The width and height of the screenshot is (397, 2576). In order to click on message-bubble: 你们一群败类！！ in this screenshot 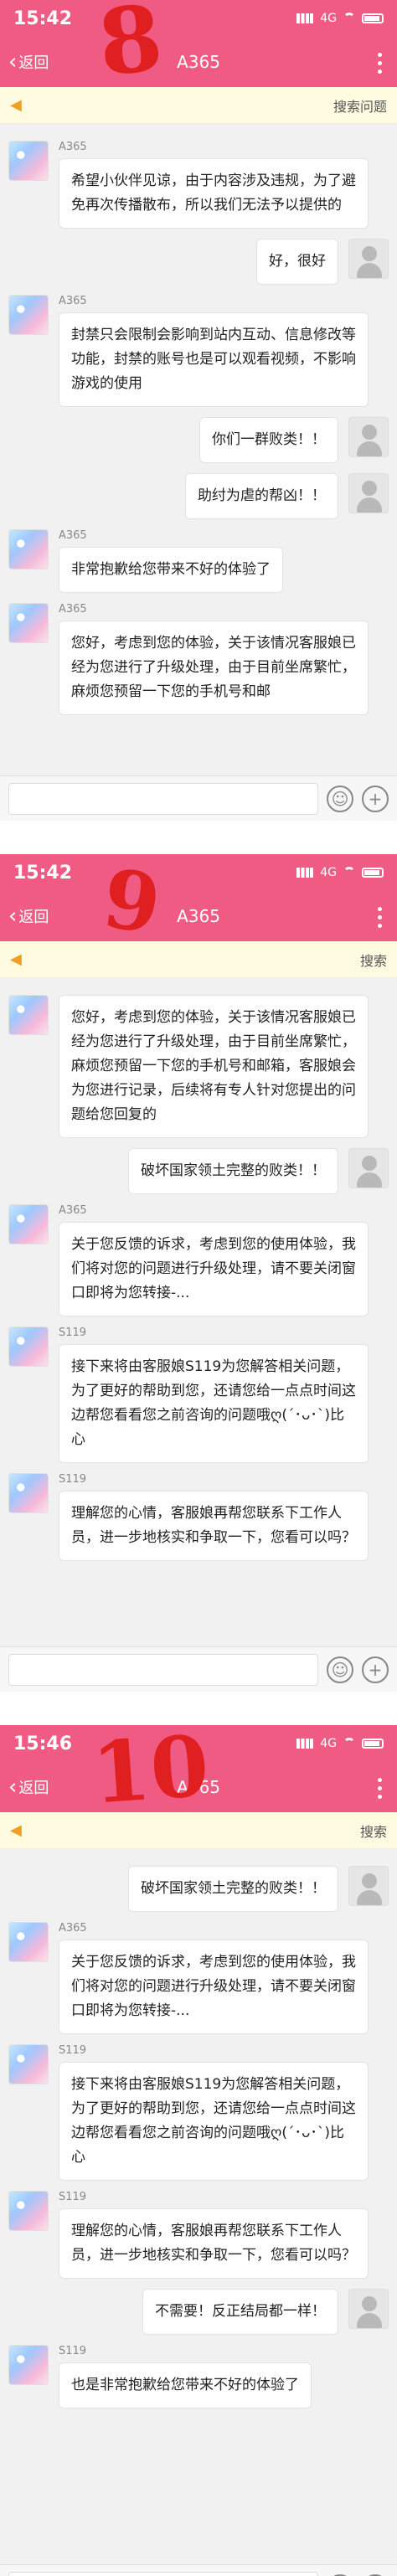, I will do `click(268, 440)`.